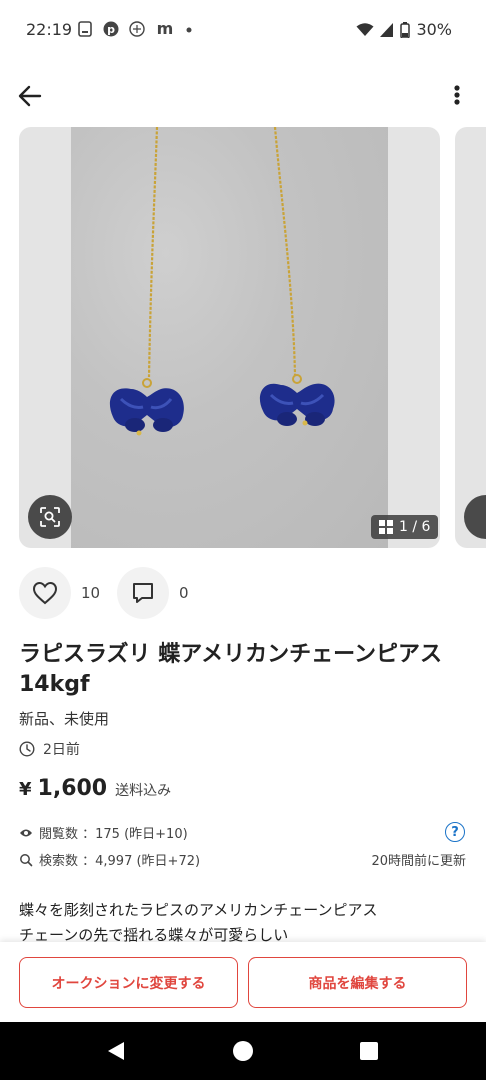 The height and width of the screenshot is (1080, 486). Describe the element at coordinates (137, 29) in the screenshot. I see `app-icon` at that location.